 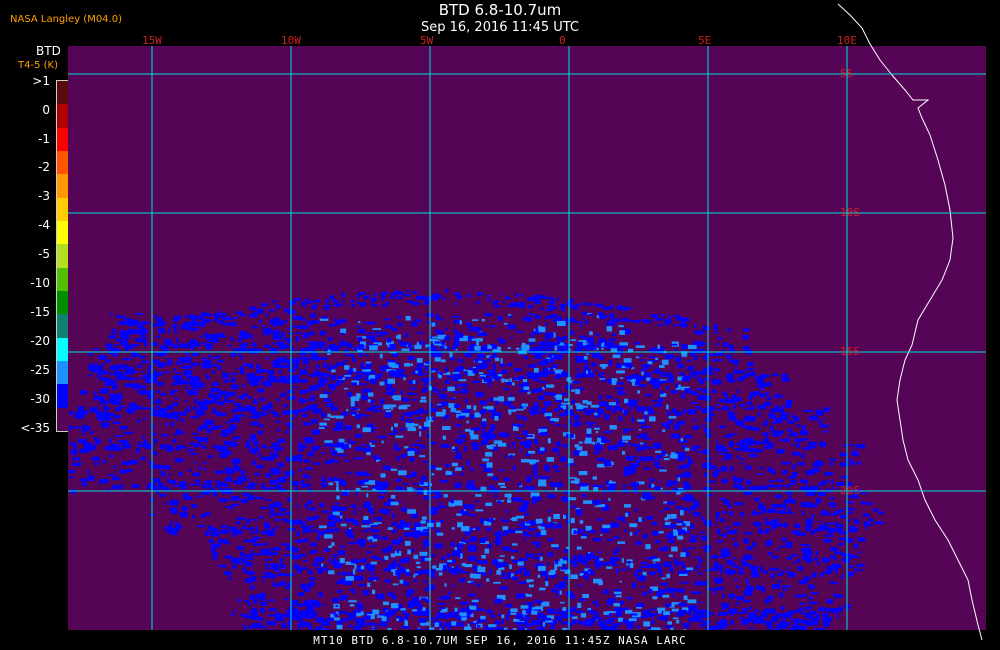 What do you see at coordinates (152, 40) in the screenshot?
I see `longitude-label: 15W` at bounding box center [152, 40].